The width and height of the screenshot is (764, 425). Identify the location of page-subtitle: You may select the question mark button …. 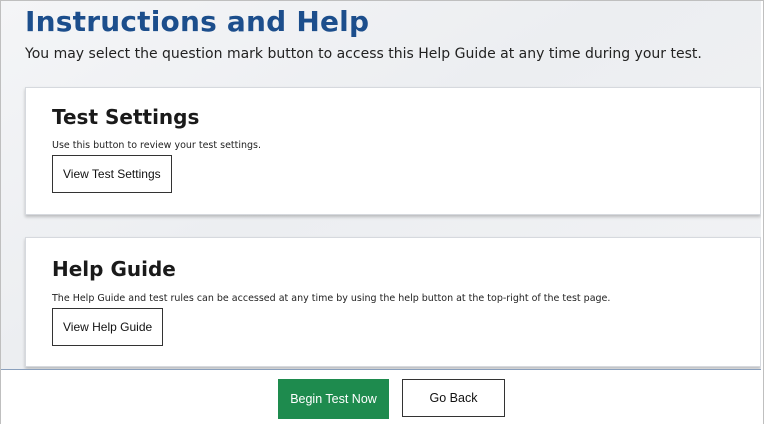
(363, 54).